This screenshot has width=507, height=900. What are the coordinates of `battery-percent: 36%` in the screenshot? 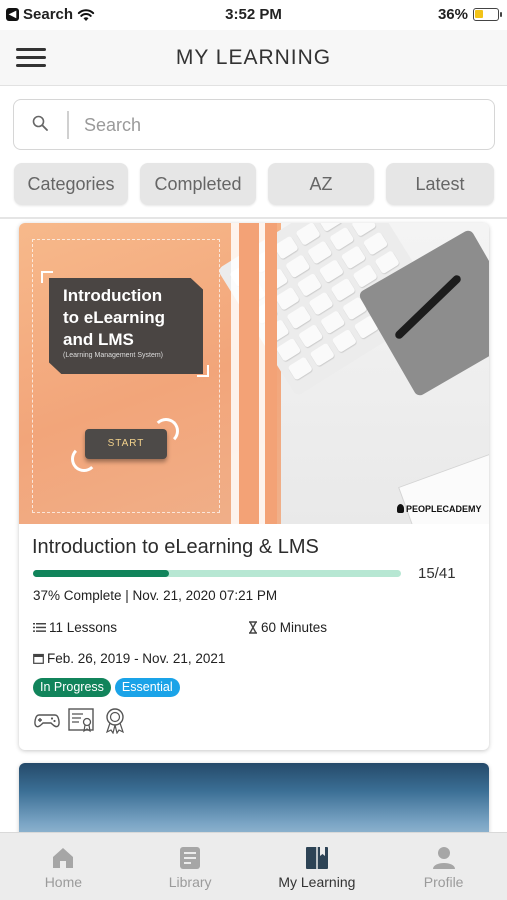 It's located at (452, 14).